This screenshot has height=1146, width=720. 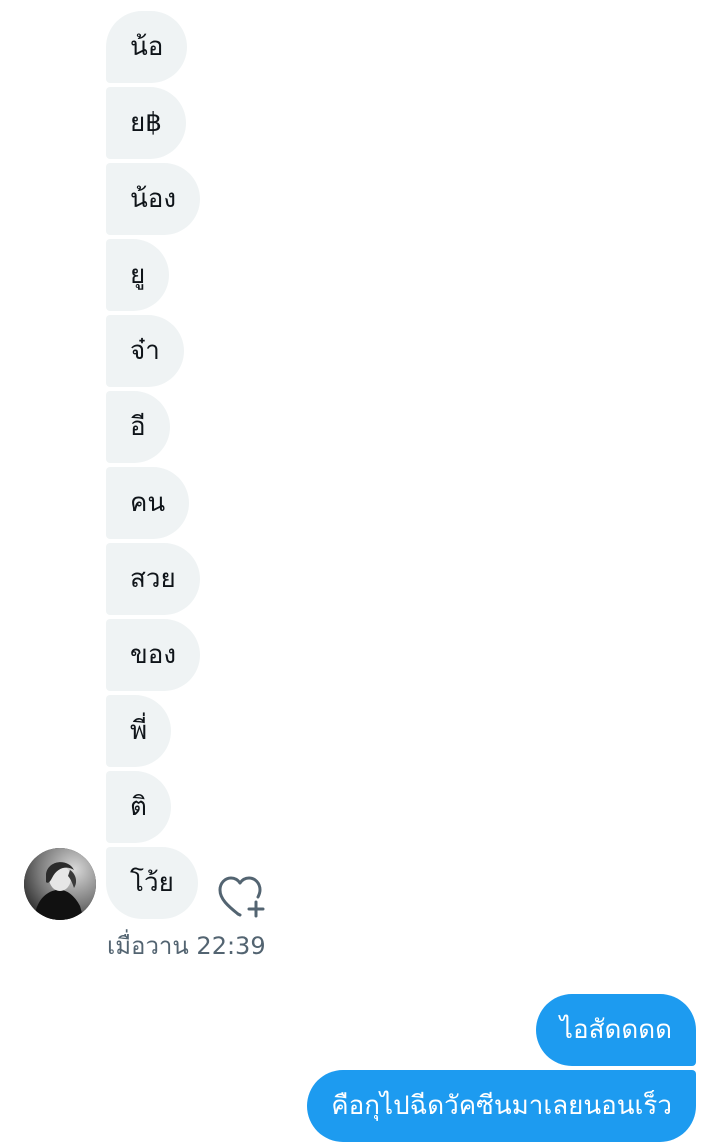 What do you see at coordinates (153, 199) in the screenshot?
I see `incoming-message-bubble: น้อง` at bounding box center [153, 199].